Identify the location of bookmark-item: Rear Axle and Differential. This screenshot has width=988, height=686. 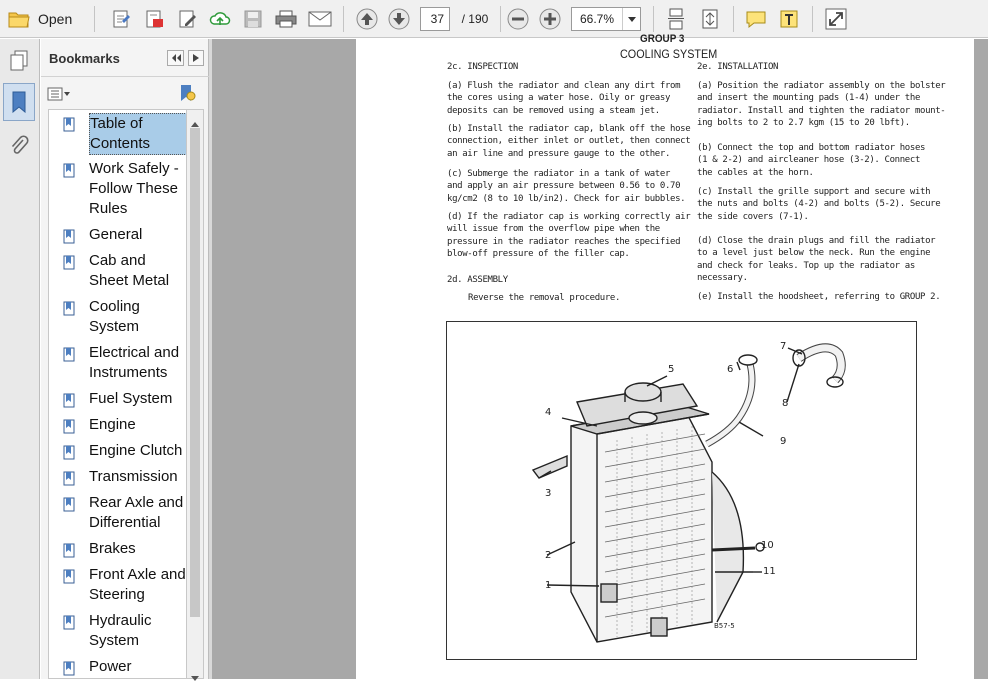
(117, 513).